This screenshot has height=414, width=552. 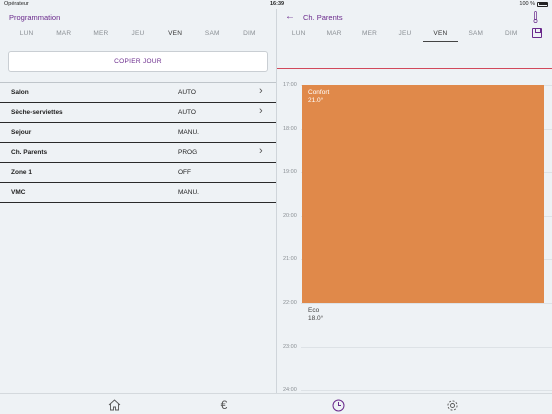 I want to click on home-icon, so click(x=114, y=405).